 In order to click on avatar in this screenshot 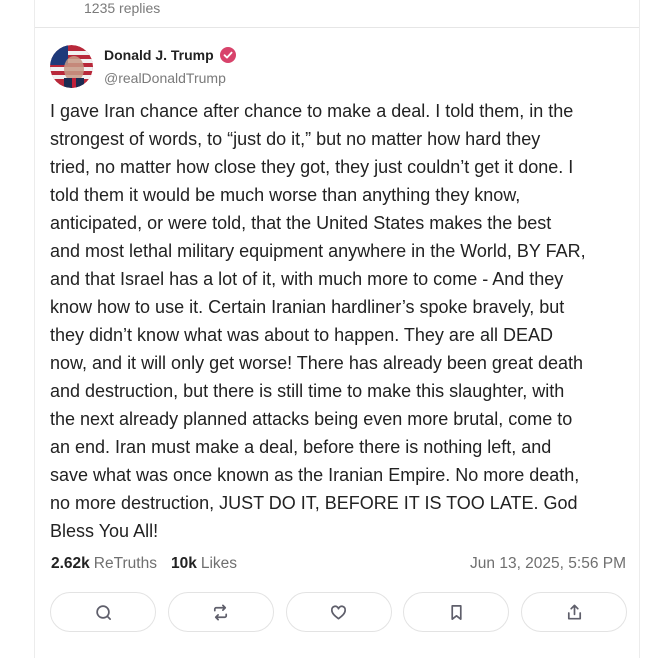, I will do `click(71, 66)`.